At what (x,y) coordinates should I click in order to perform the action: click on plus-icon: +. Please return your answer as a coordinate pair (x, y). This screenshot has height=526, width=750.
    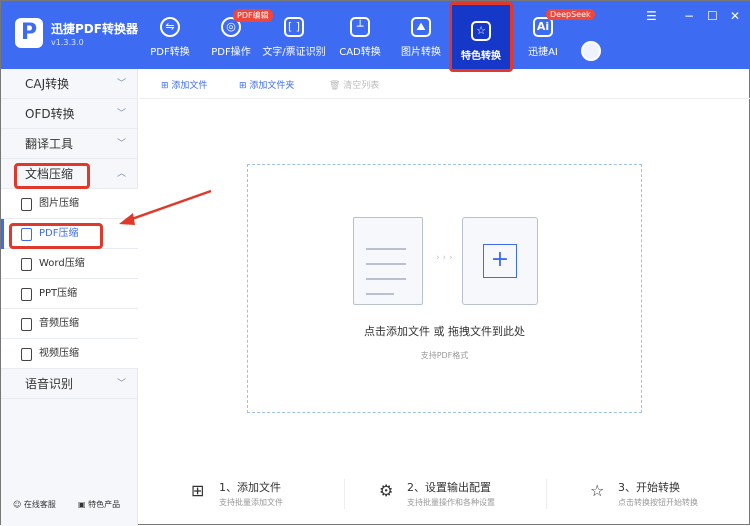
    Looking at the image, I should click on (500, 261).